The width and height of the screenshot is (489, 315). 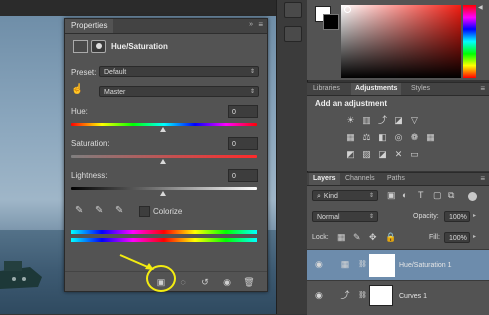 I want to click on colorize-label: Colorize, so click(x=168, y=211).